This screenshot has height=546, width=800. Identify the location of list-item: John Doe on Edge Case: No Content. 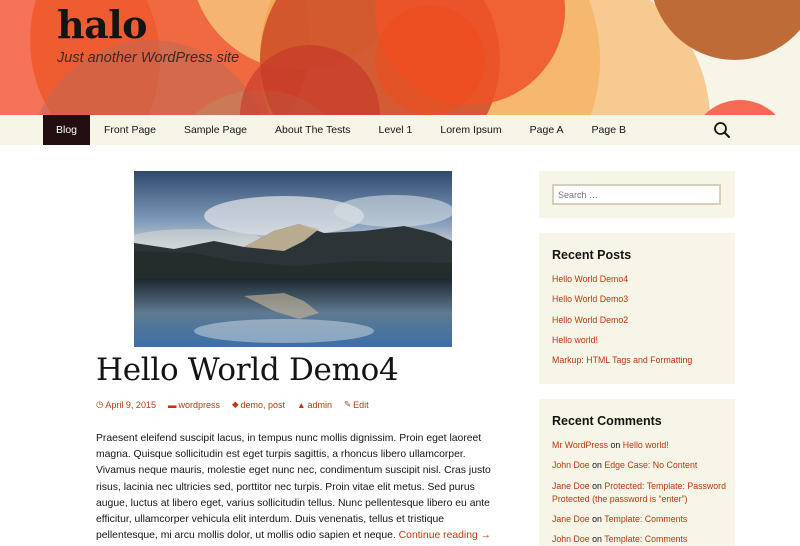
(639, 465).